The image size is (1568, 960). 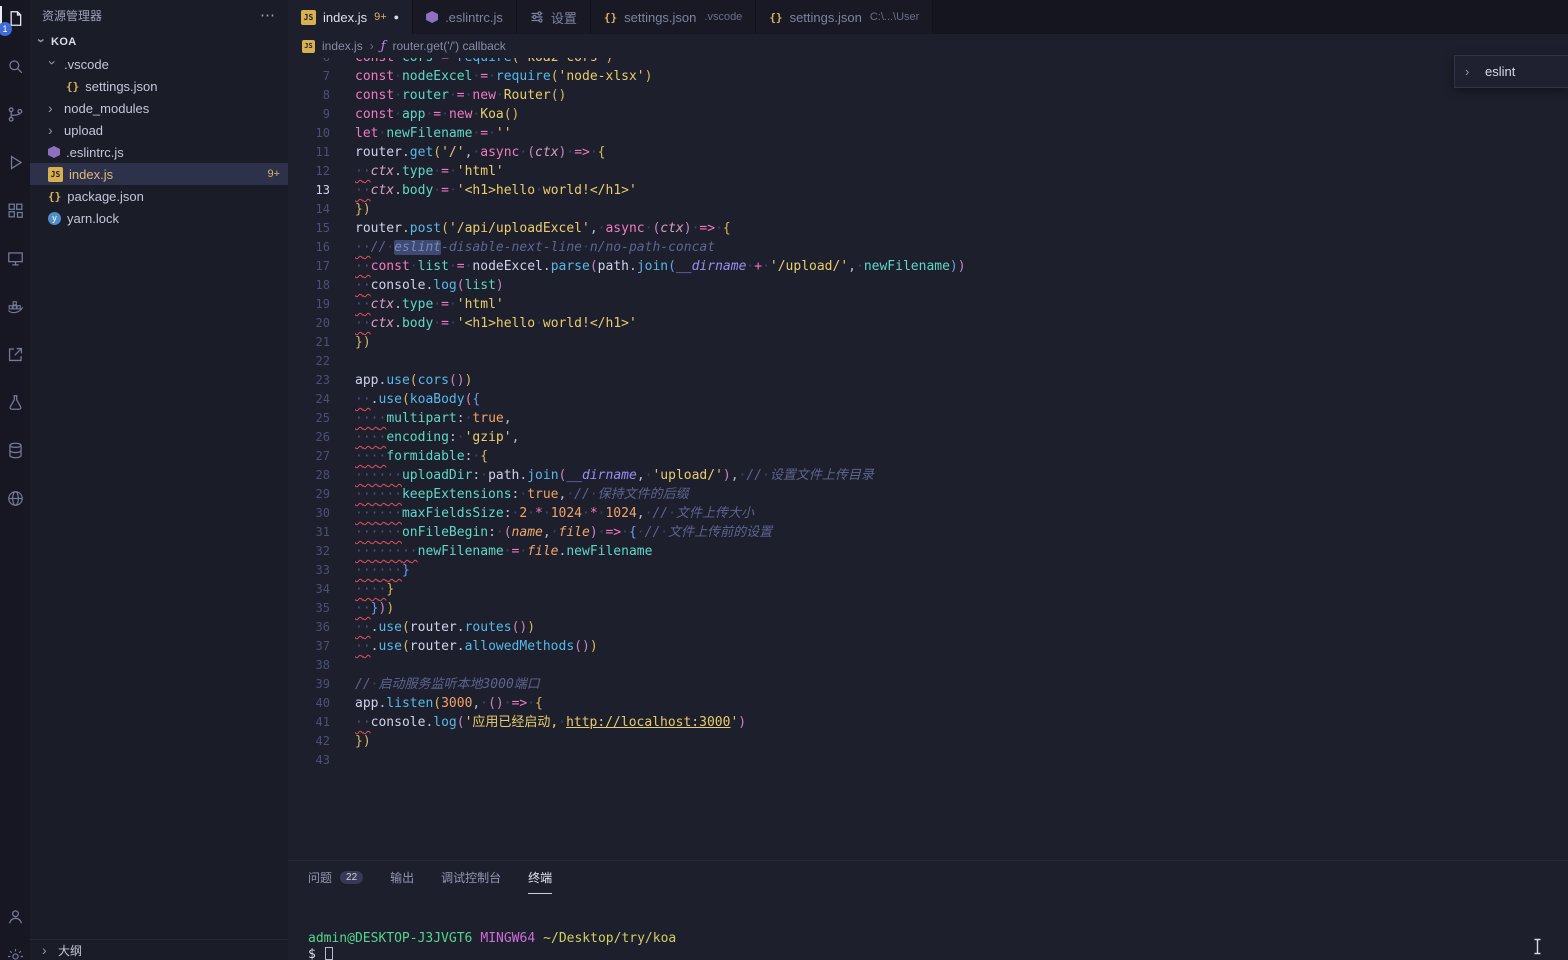 I want to click on code-line: 37 ··.use(router.allowedMethods()), so click(x=928, y=646).